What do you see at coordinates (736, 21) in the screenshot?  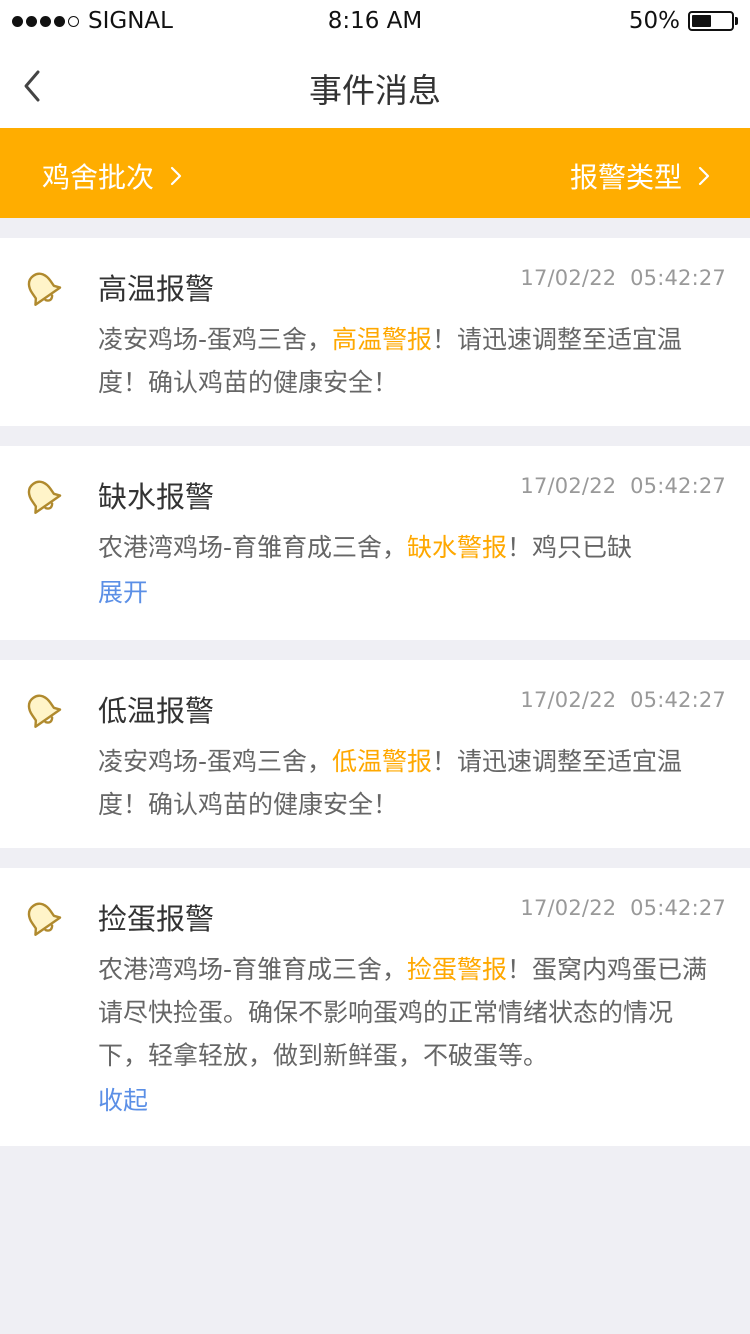 I see `battery-cap` at bounding box center [736, 21].